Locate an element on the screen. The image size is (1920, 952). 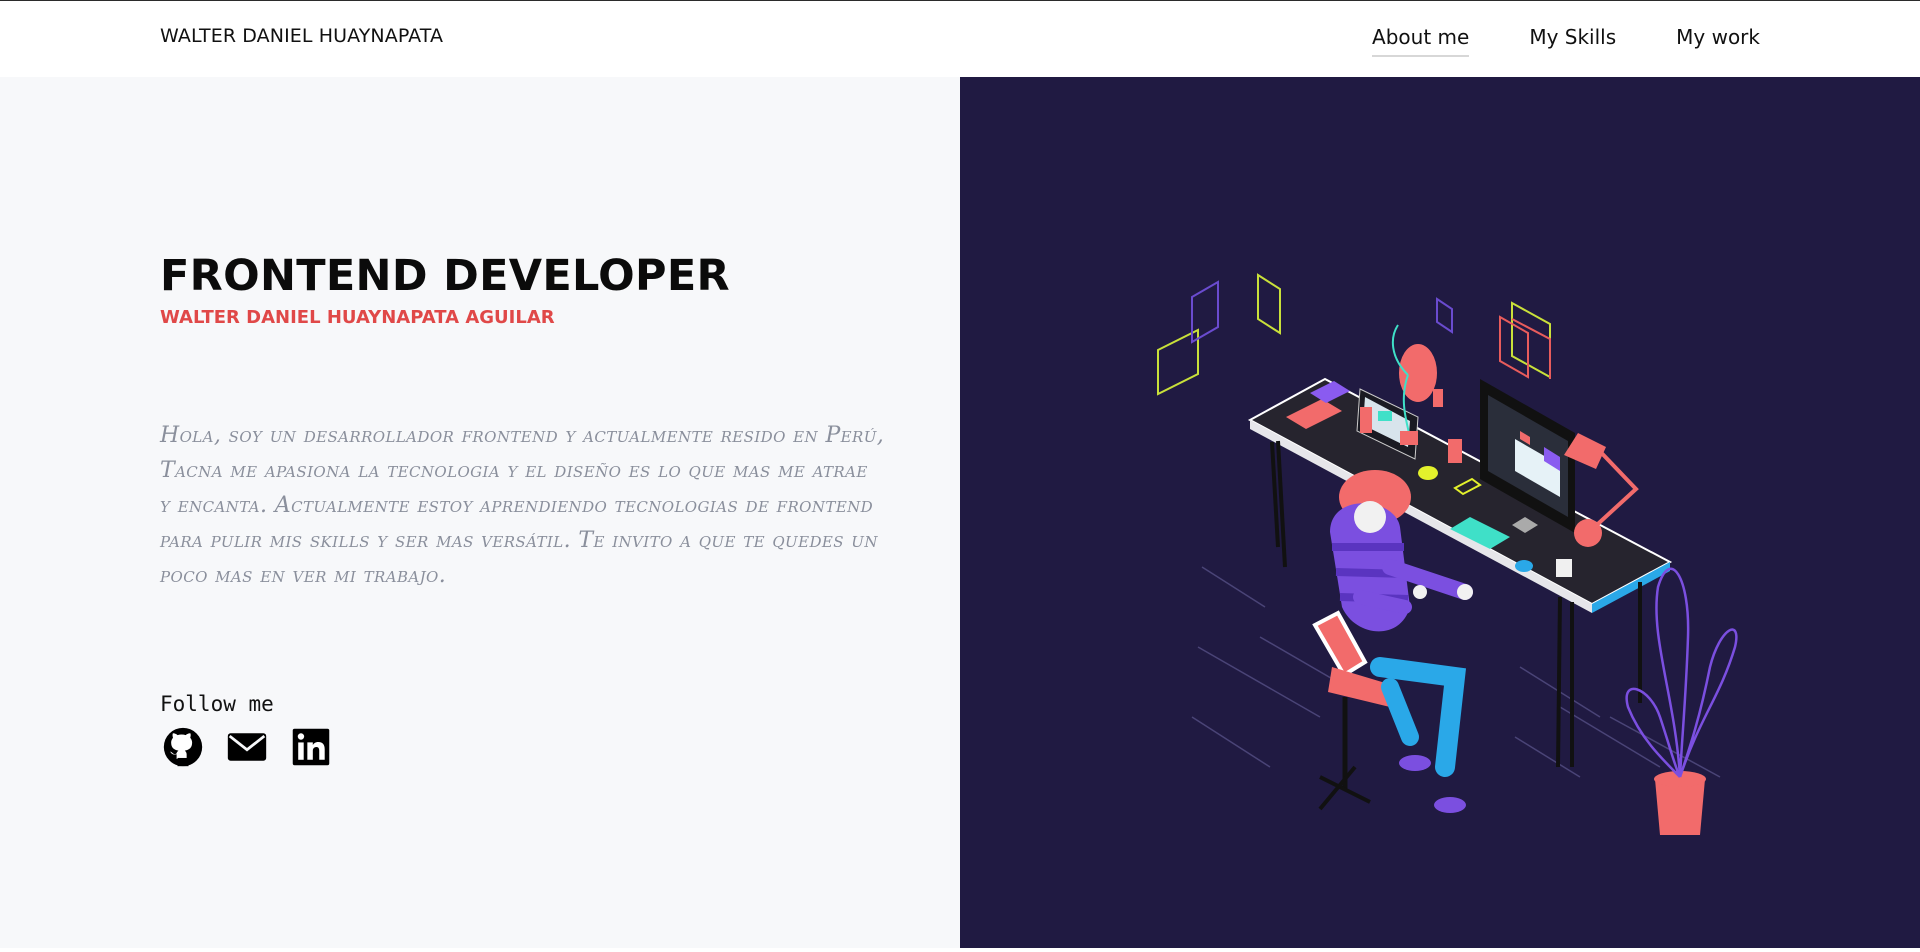
github-link is located at coordinates (183, 747).